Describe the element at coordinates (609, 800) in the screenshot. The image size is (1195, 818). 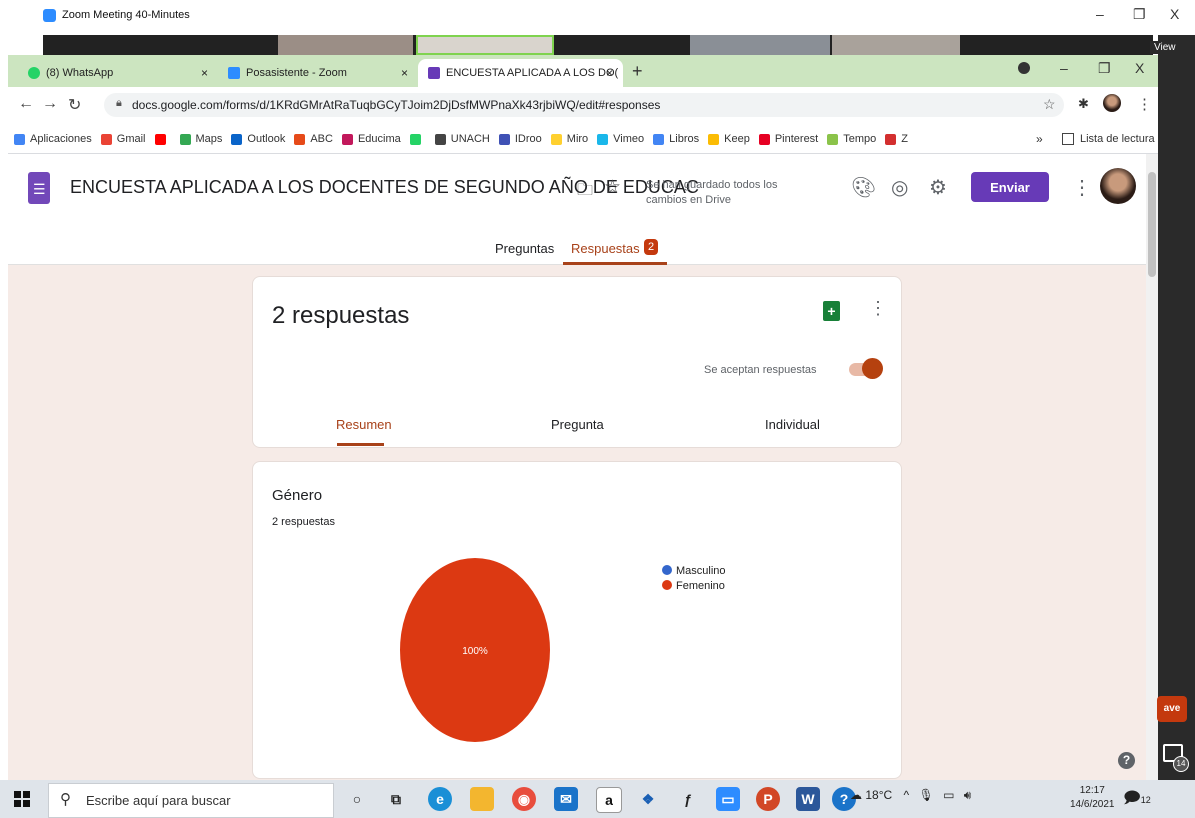
I see `amazon-icon: a` at that location.